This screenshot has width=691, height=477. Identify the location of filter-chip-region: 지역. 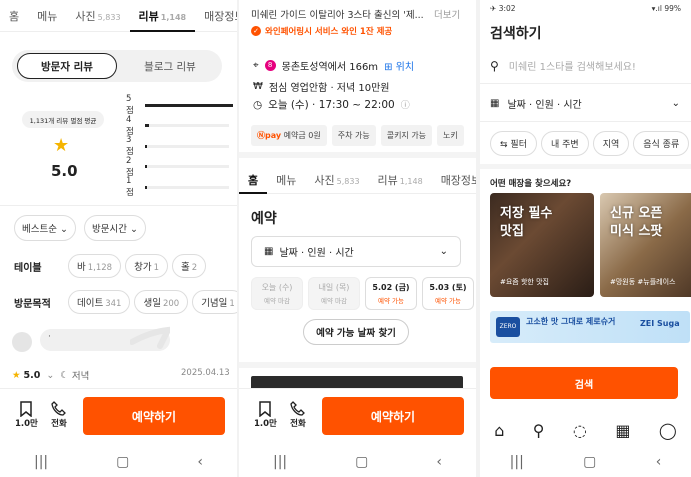
(611, 143).